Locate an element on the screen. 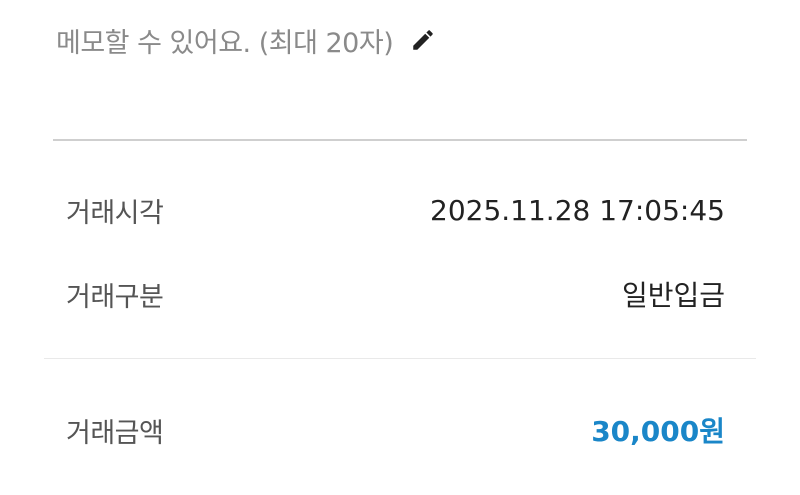  transaction-time-row: 거래시각 2025.11.28 17:05:45 is located at coordinates (395, 210).